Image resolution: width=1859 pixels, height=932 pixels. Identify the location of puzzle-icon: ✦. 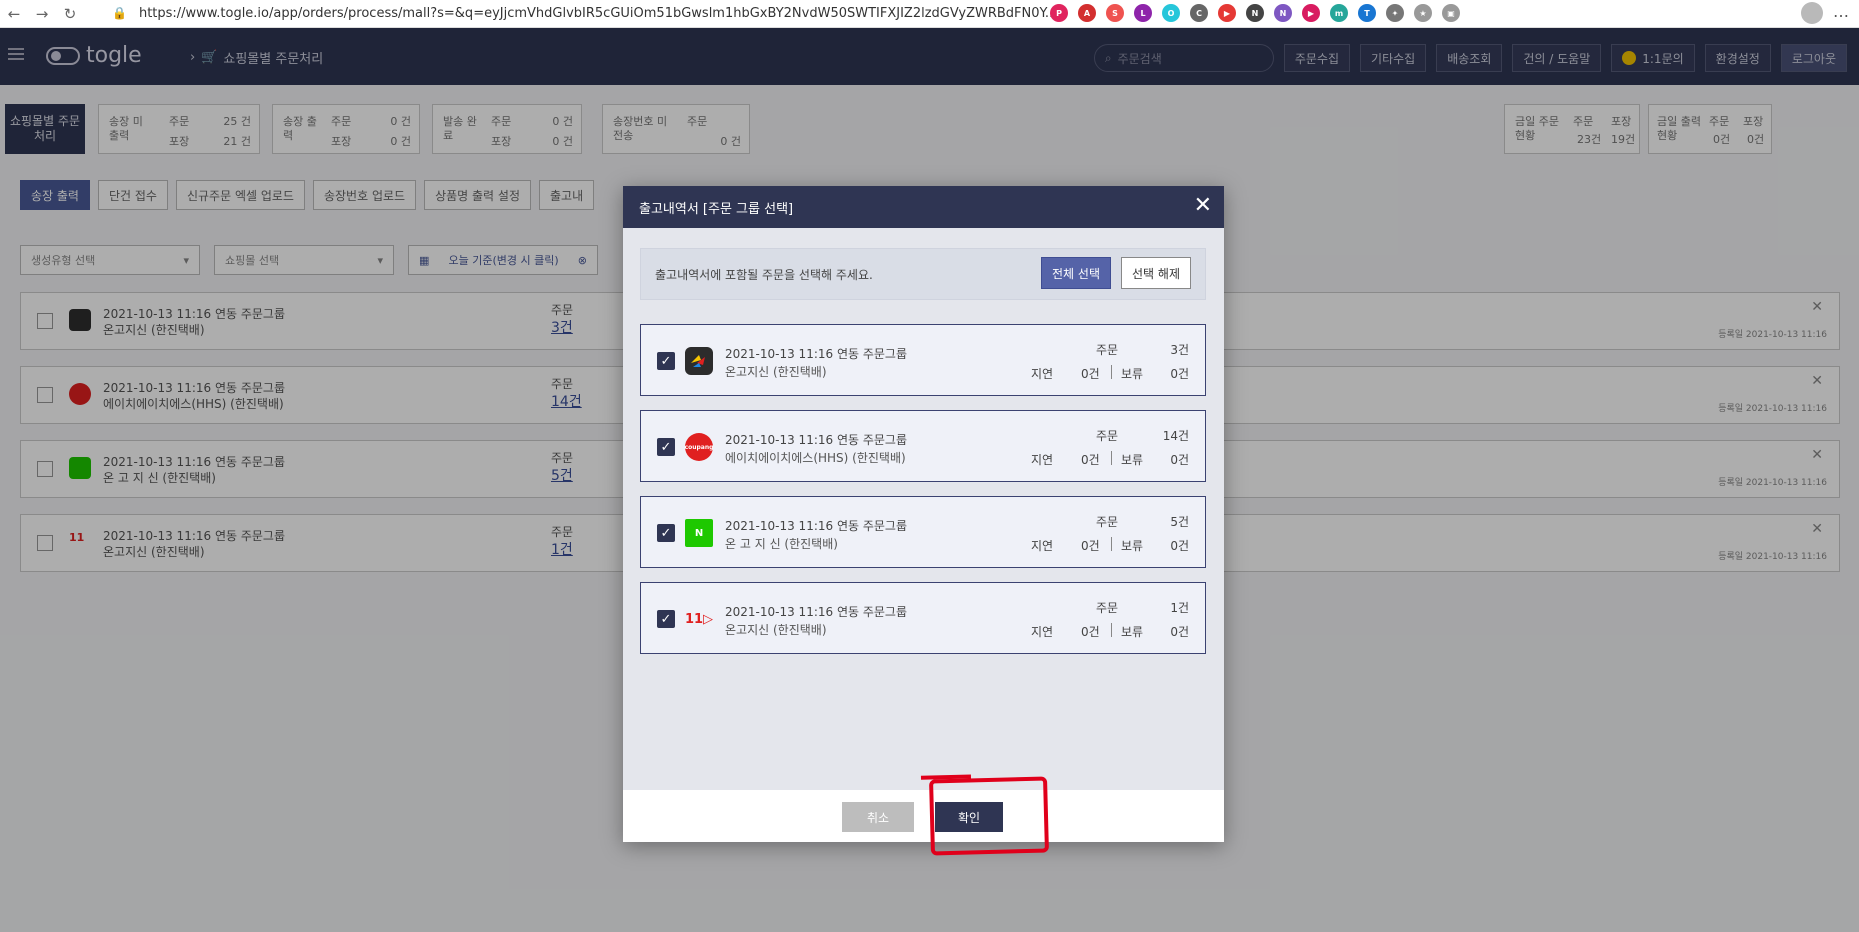
(1395, 13).